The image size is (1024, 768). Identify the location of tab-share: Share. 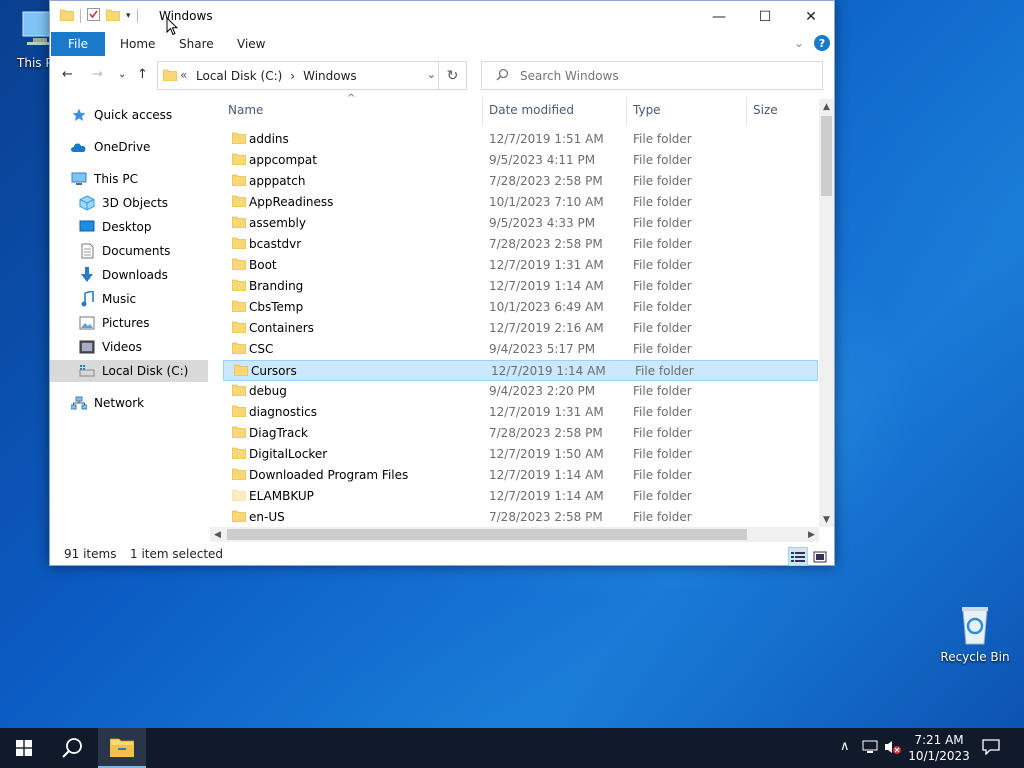
(196, 44).